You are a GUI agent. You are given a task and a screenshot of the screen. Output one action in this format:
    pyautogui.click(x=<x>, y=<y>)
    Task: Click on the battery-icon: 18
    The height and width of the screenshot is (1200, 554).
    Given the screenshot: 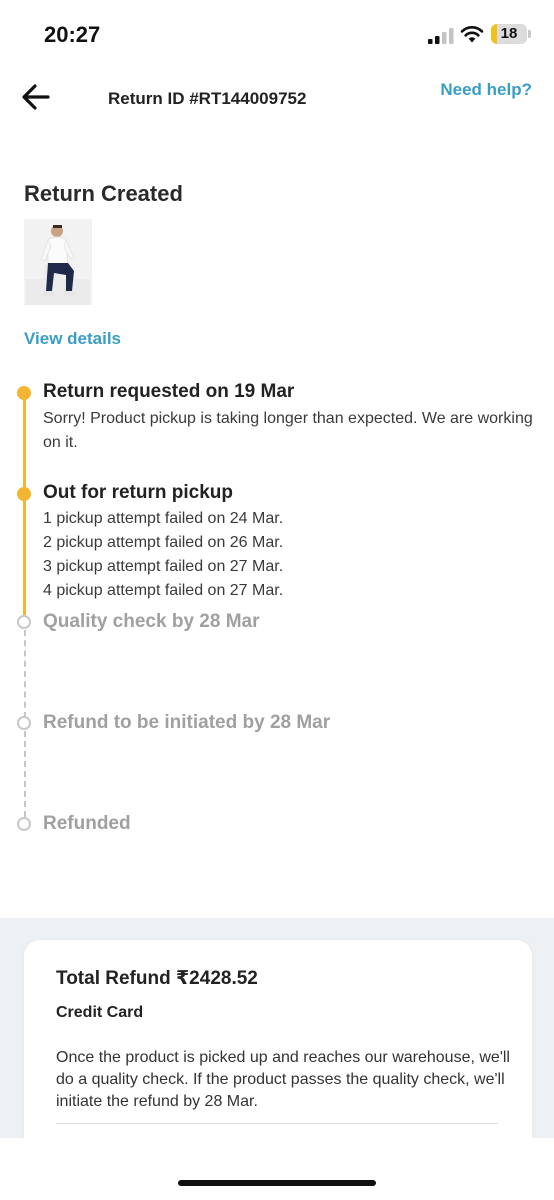 What is the action you would take?
    pyautogui.click(x=509, y=34)
    